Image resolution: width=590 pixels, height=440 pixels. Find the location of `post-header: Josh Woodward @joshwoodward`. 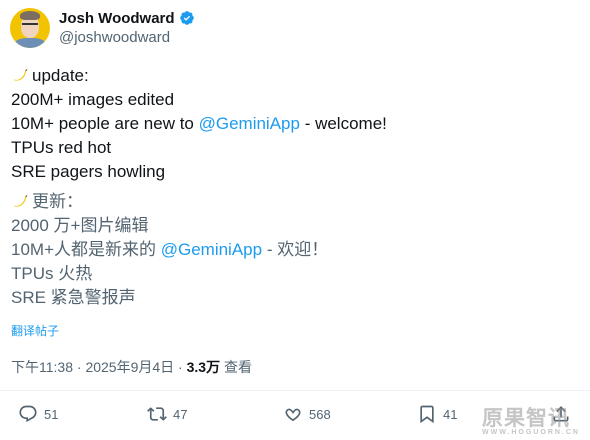

post-header: Josh Woodward @joshwoodward is located at coordinates (102, 28).